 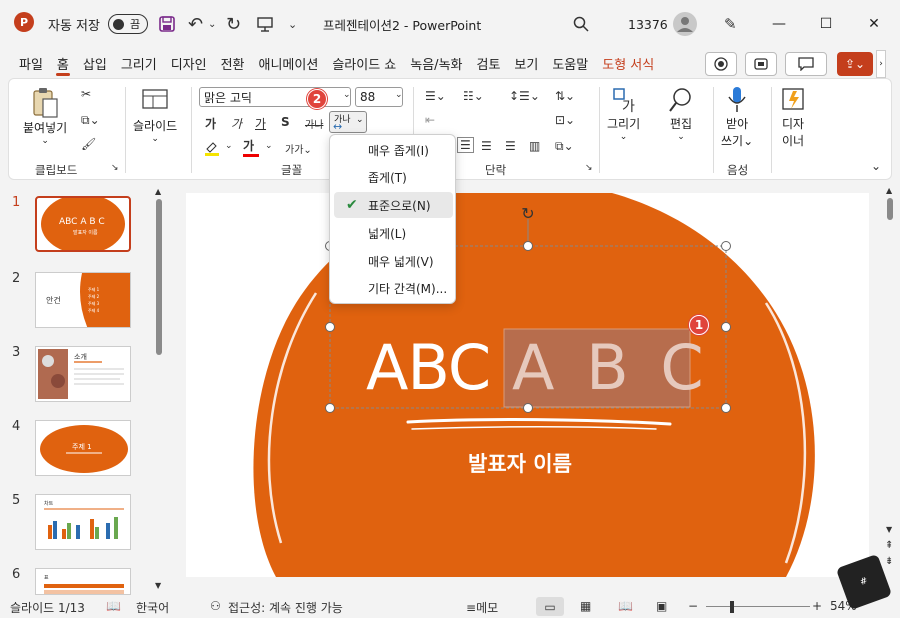 What do you see at coordinates (152, 607) in the screenshot?
I see `language-indicator: 한국어` at bounding box center [152, 607].